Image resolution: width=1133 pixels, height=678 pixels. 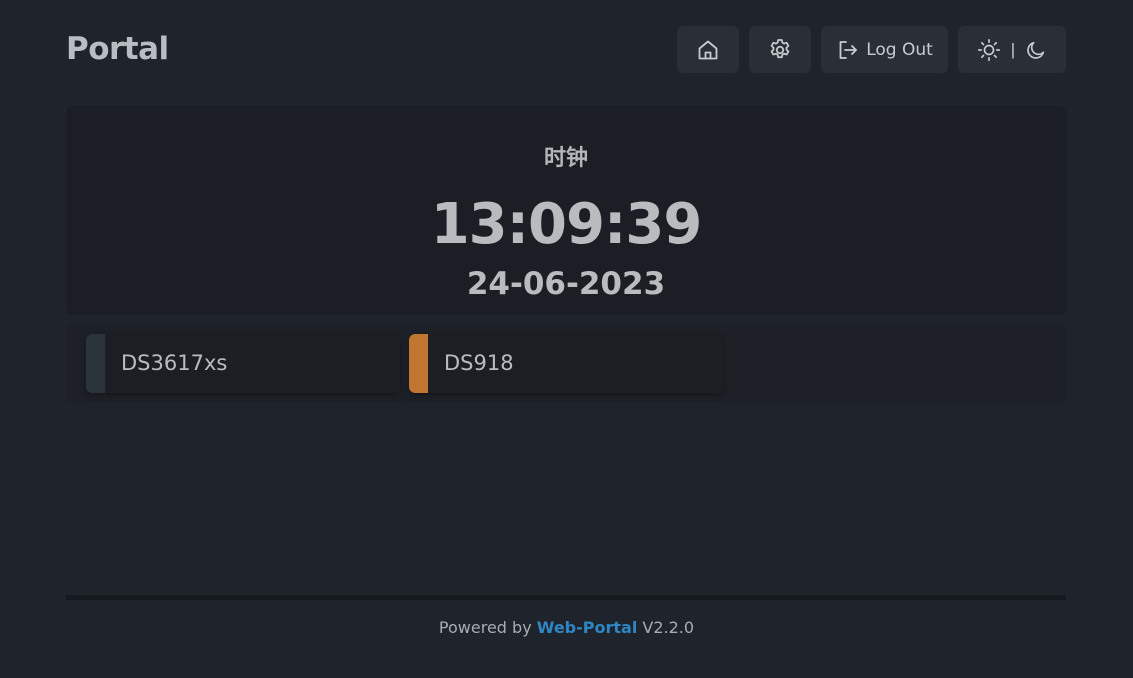 What do you see at coordinates (485, 627) in the screenshot?
I see `footer-prefix: Powered by` at bounding box center [485, 627].